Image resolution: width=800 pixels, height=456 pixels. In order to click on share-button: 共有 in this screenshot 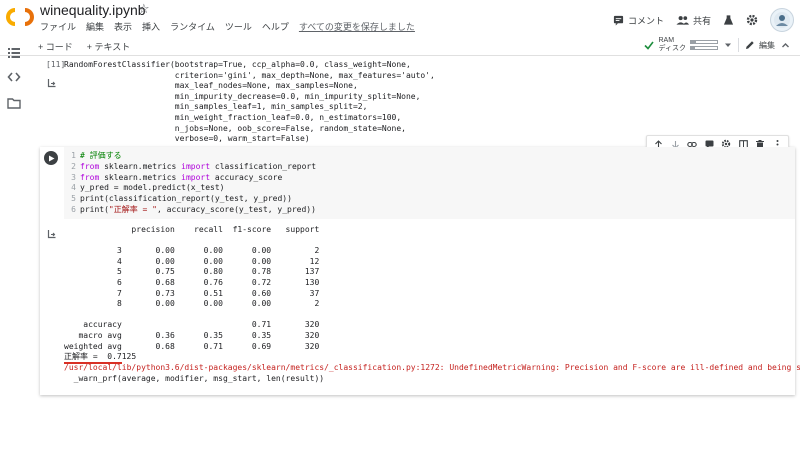, I will do `click(693, 20)`.